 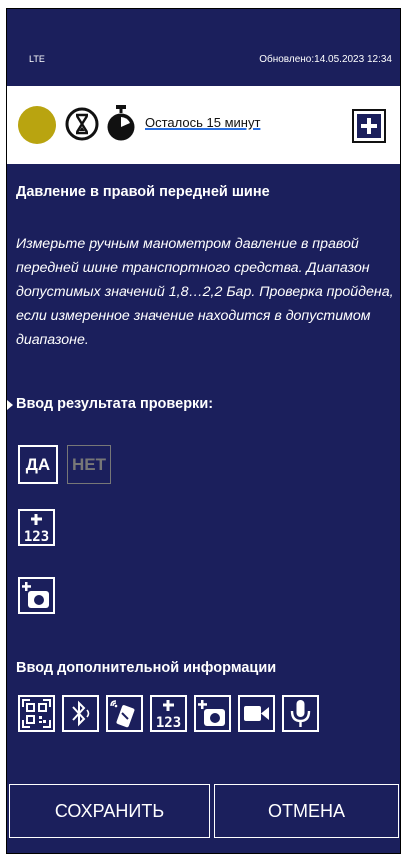 I want to click on microphone-button, so click(x=300, y=713).